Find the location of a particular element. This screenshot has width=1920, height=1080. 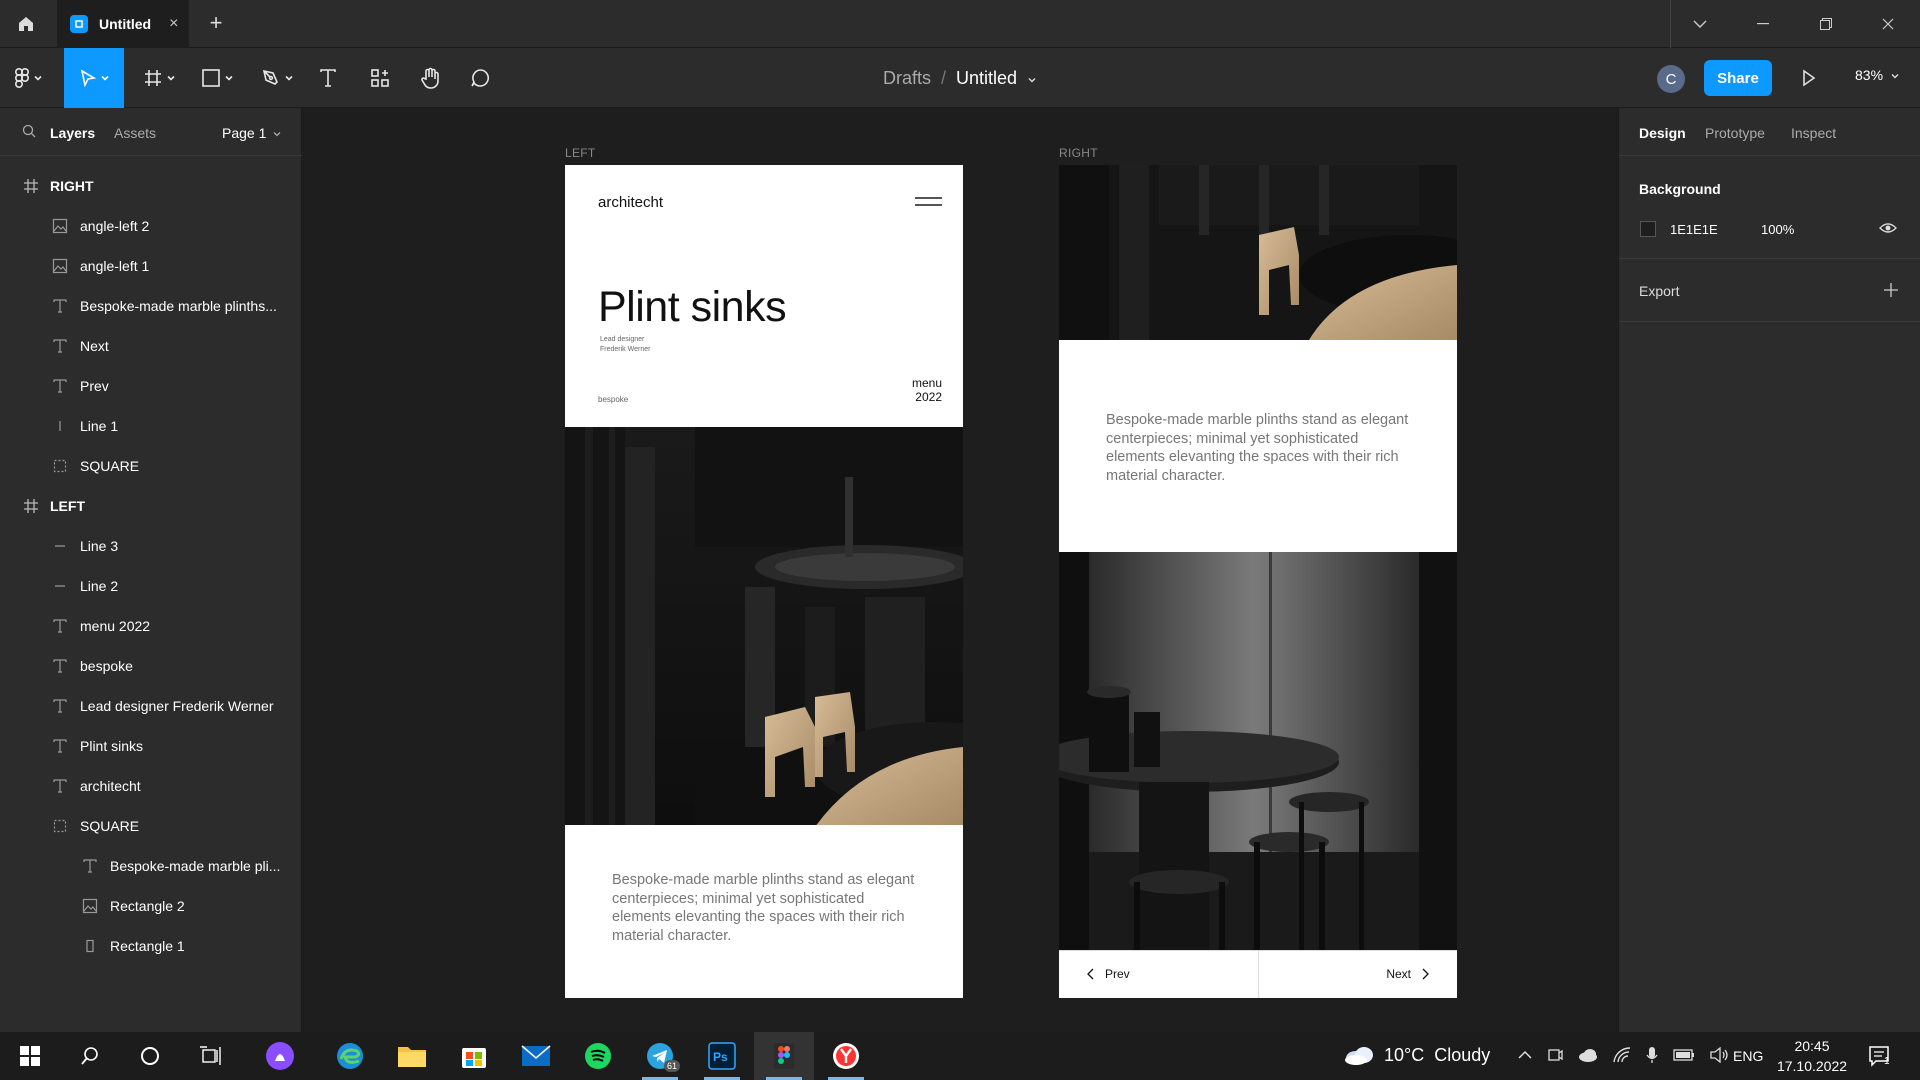

interior-photo-bottom is located at coordinates (1258, 751).